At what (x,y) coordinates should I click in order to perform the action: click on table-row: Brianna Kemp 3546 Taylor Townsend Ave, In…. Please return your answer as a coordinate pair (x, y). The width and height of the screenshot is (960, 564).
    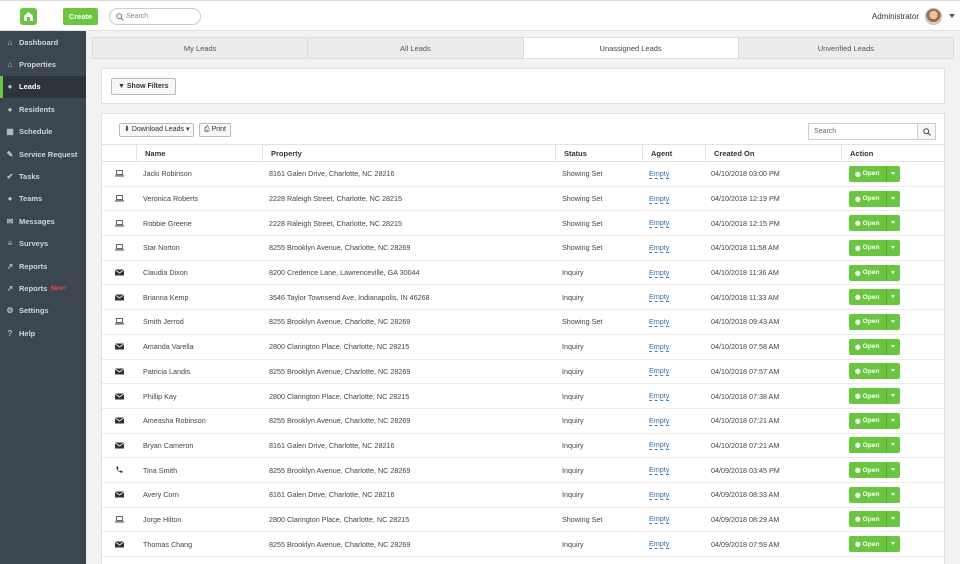
    Looking at the image, I should click on (523, 298).